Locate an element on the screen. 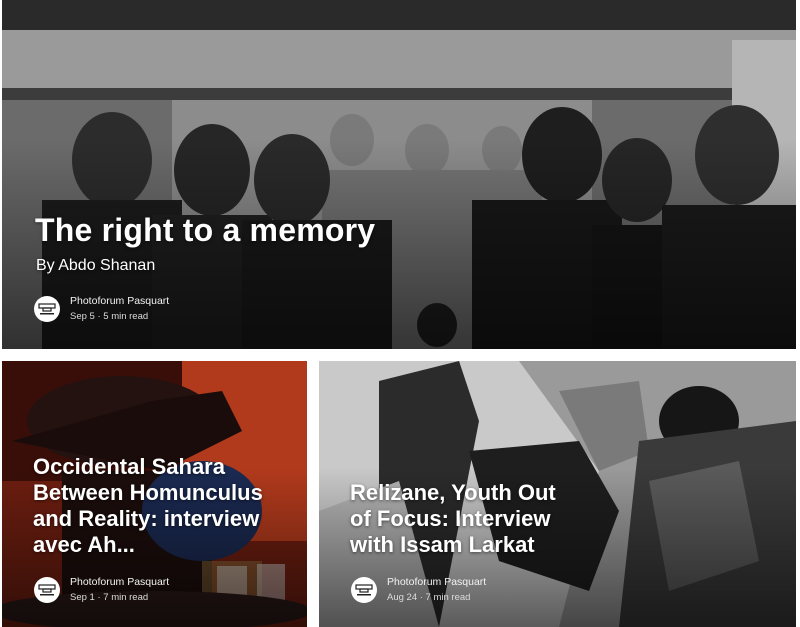  card-meta: Photoforum Pasquart Aug 24 · 7 min read is located at coordinates (418, 590).